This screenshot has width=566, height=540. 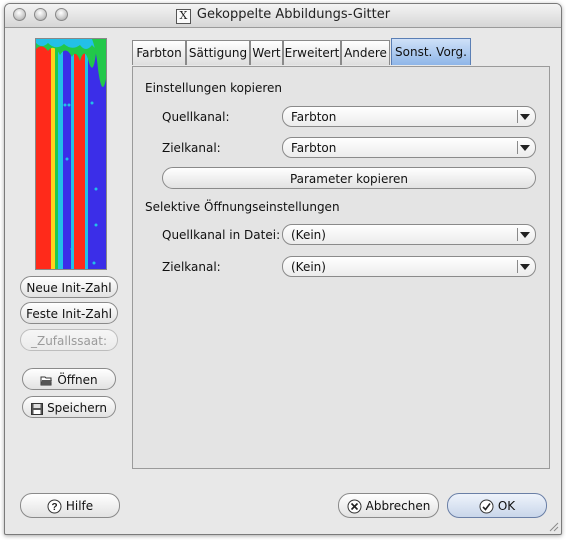 What do you see at coordinates (242, 207) in the screenshot?
I see `aperture-settings-heading: Selektive Öffnungseinstellungen` at bounding box center [242, 207].